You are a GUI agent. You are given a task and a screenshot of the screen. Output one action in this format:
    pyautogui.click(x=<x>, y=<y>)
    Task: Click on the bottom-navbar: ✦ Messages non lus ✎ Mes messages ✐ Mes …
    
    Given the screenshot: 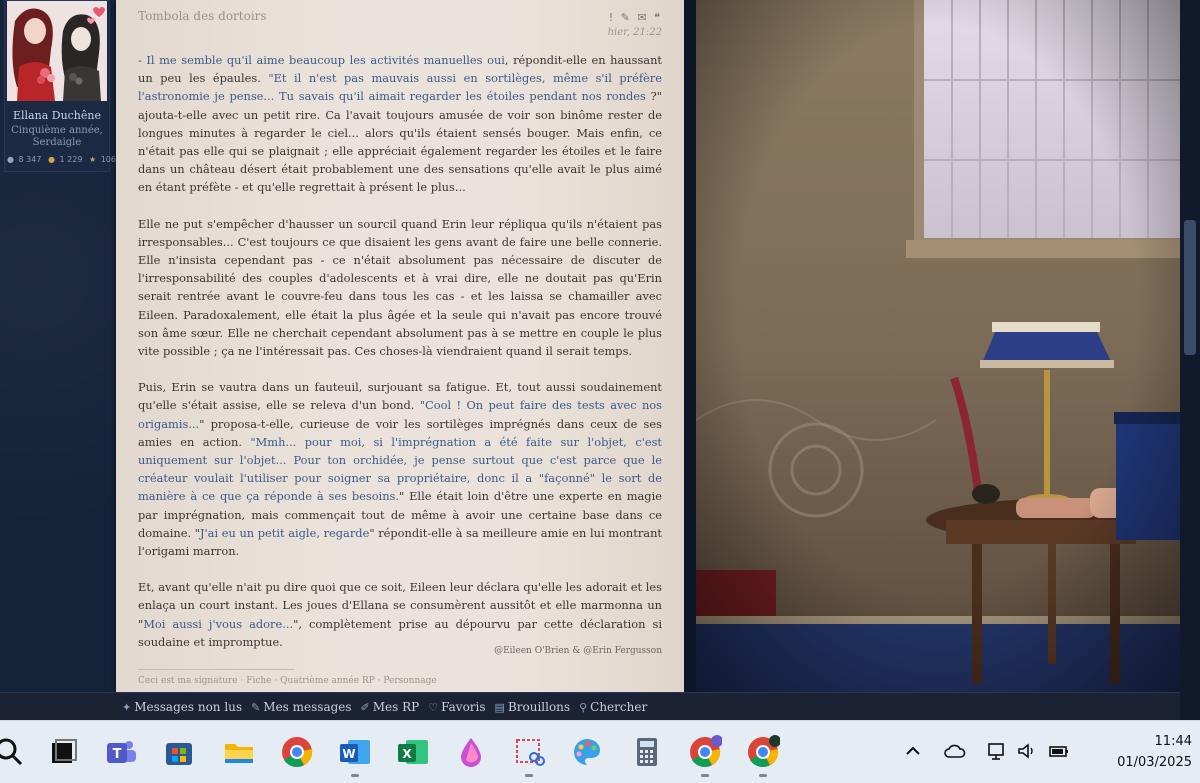 What is the action you would take?
    pyautogui.click(x=590, y=706)
    